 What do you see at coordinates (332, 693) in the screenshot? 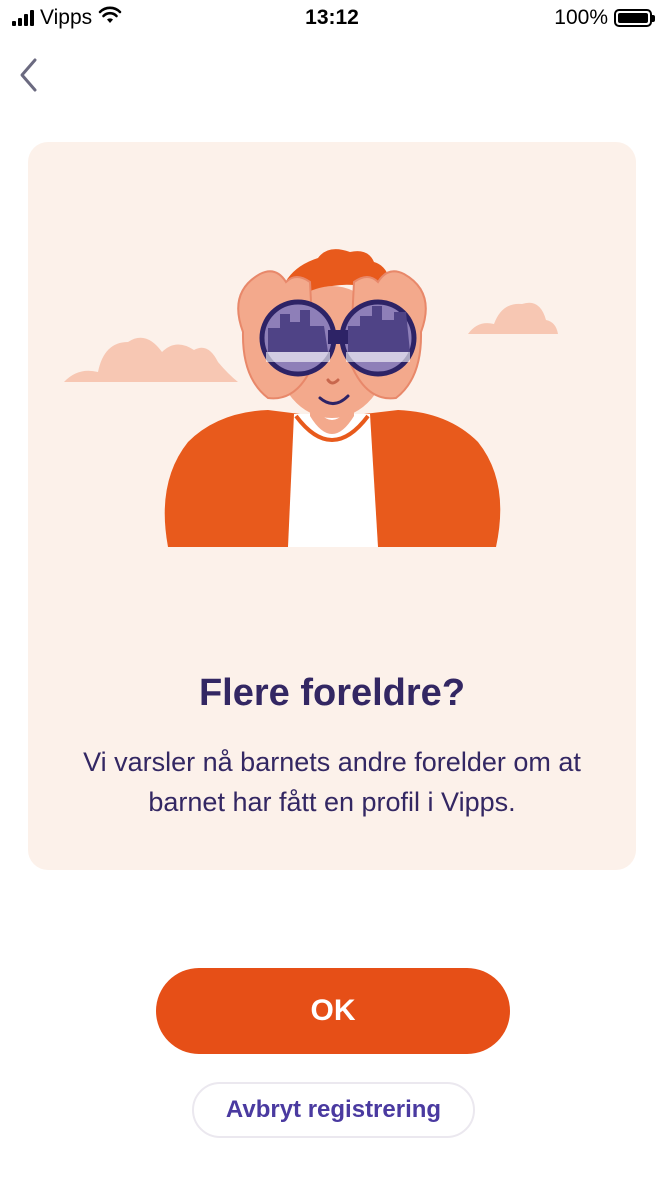
I see `card-title: Flere foreldre?` at bounding box center [332, 693].